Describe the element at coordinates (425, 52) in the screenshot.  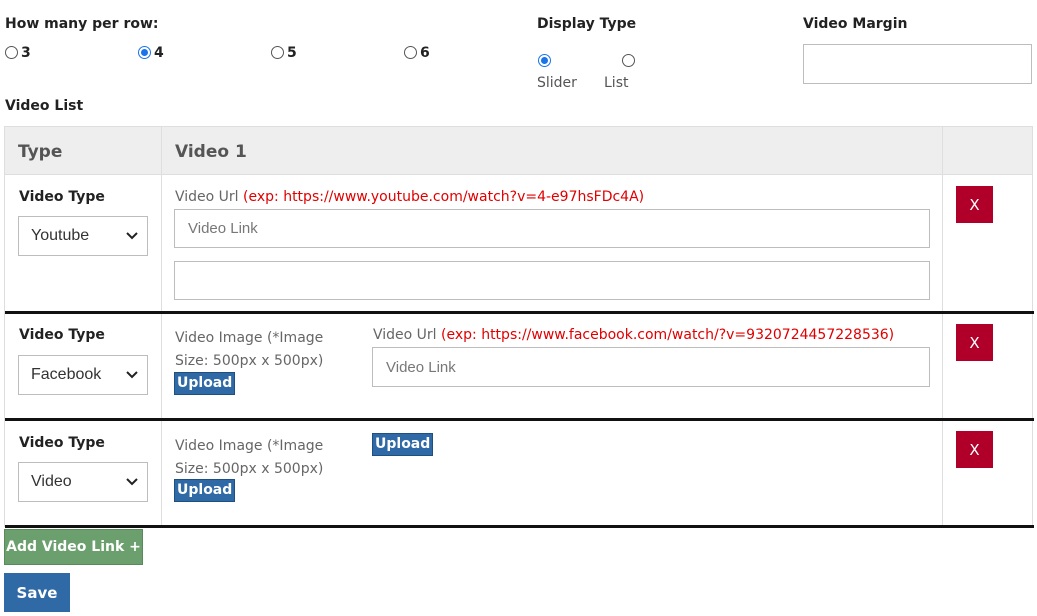
I see `radio-6-label: 6` at that location.